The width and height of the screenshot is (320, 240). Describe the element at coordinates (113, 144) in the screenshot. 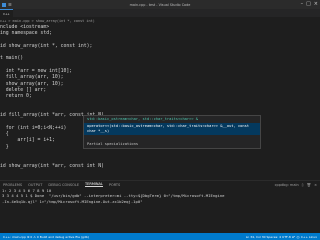

I see `tooltip-footer: Partial specializations` at that location.